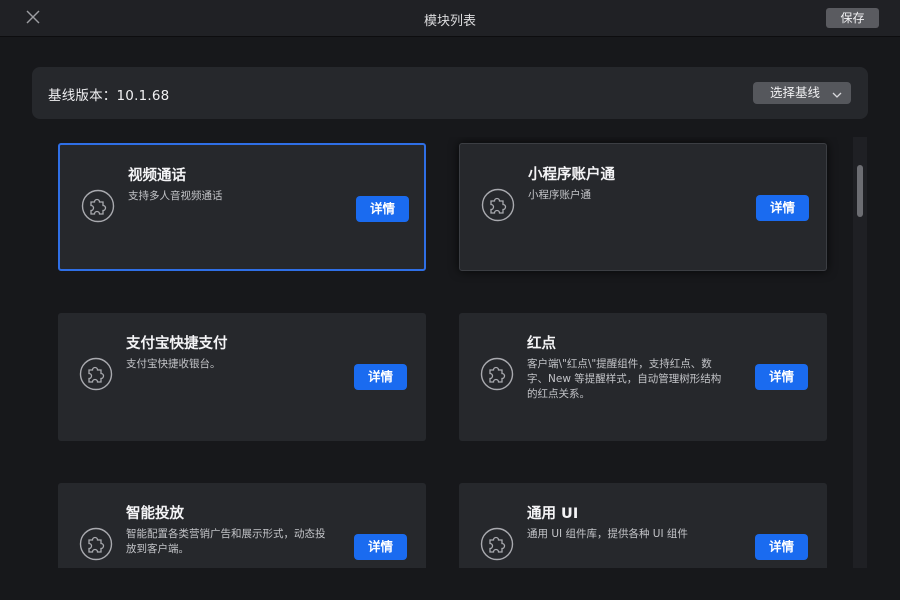 This screenshot has width=900, height=600. Describe the element at coordinates (860, 191) in the screenshot. I see `scrollbar-thumb` at that location.